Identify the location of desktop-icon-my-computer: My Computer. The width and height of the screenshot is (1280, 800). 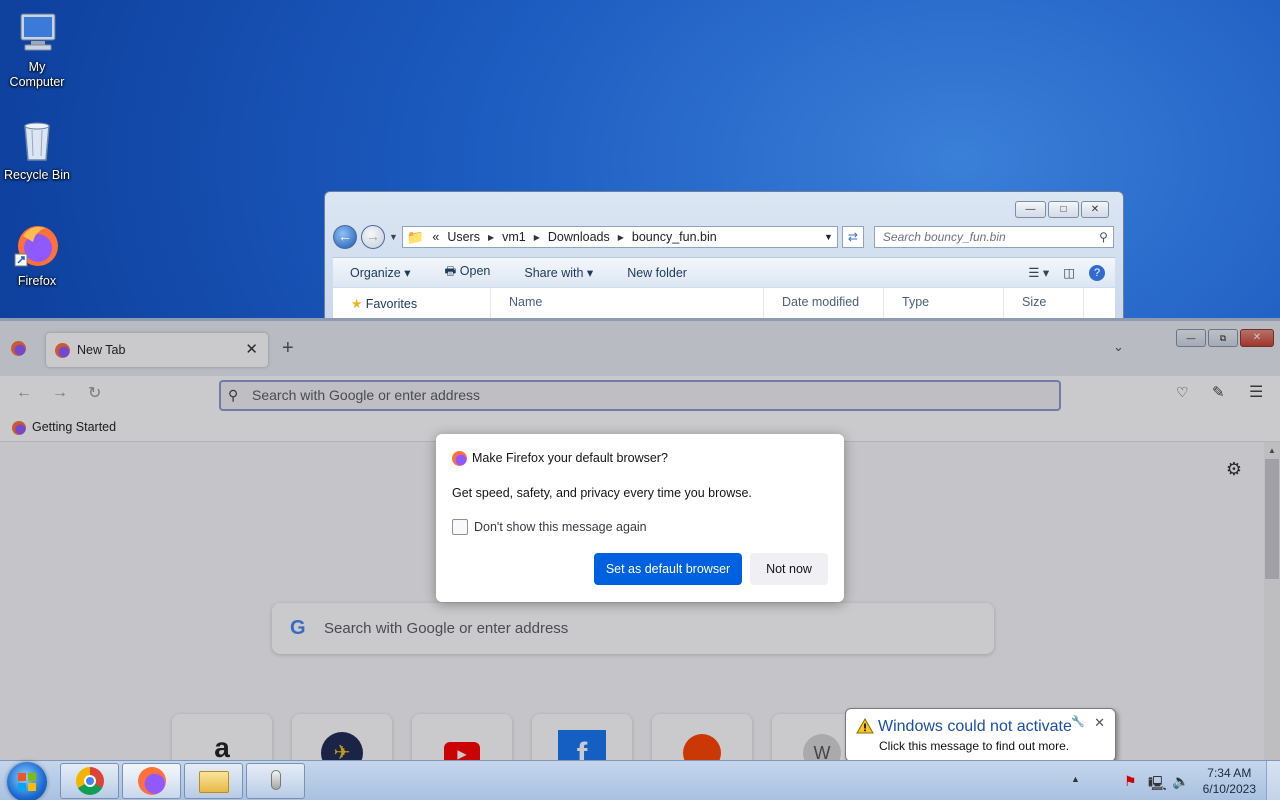
(37, 49).